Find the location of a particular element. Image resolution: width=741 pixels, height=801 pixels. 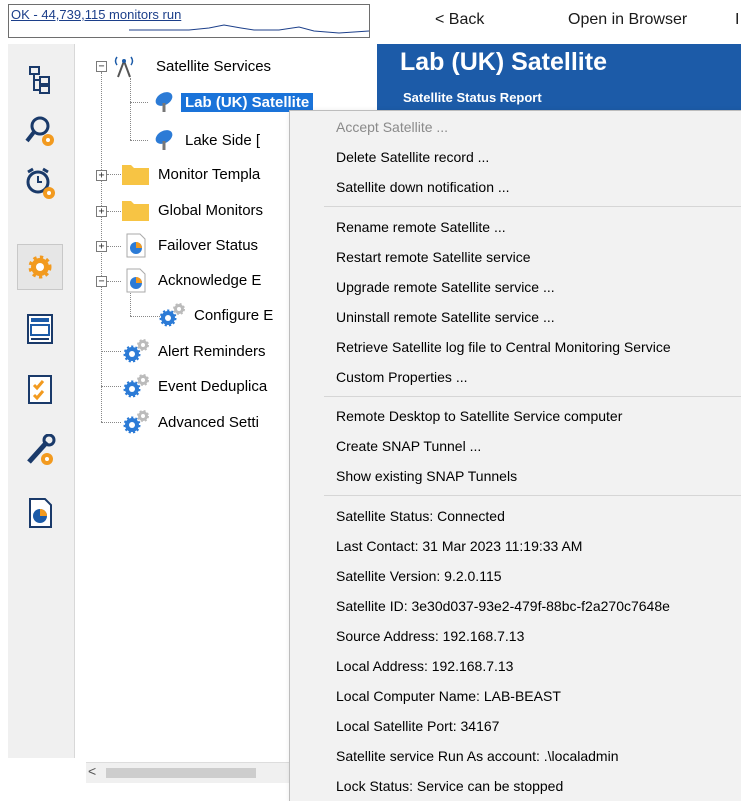

search-gear-icon is located at coordinates (39, 131).